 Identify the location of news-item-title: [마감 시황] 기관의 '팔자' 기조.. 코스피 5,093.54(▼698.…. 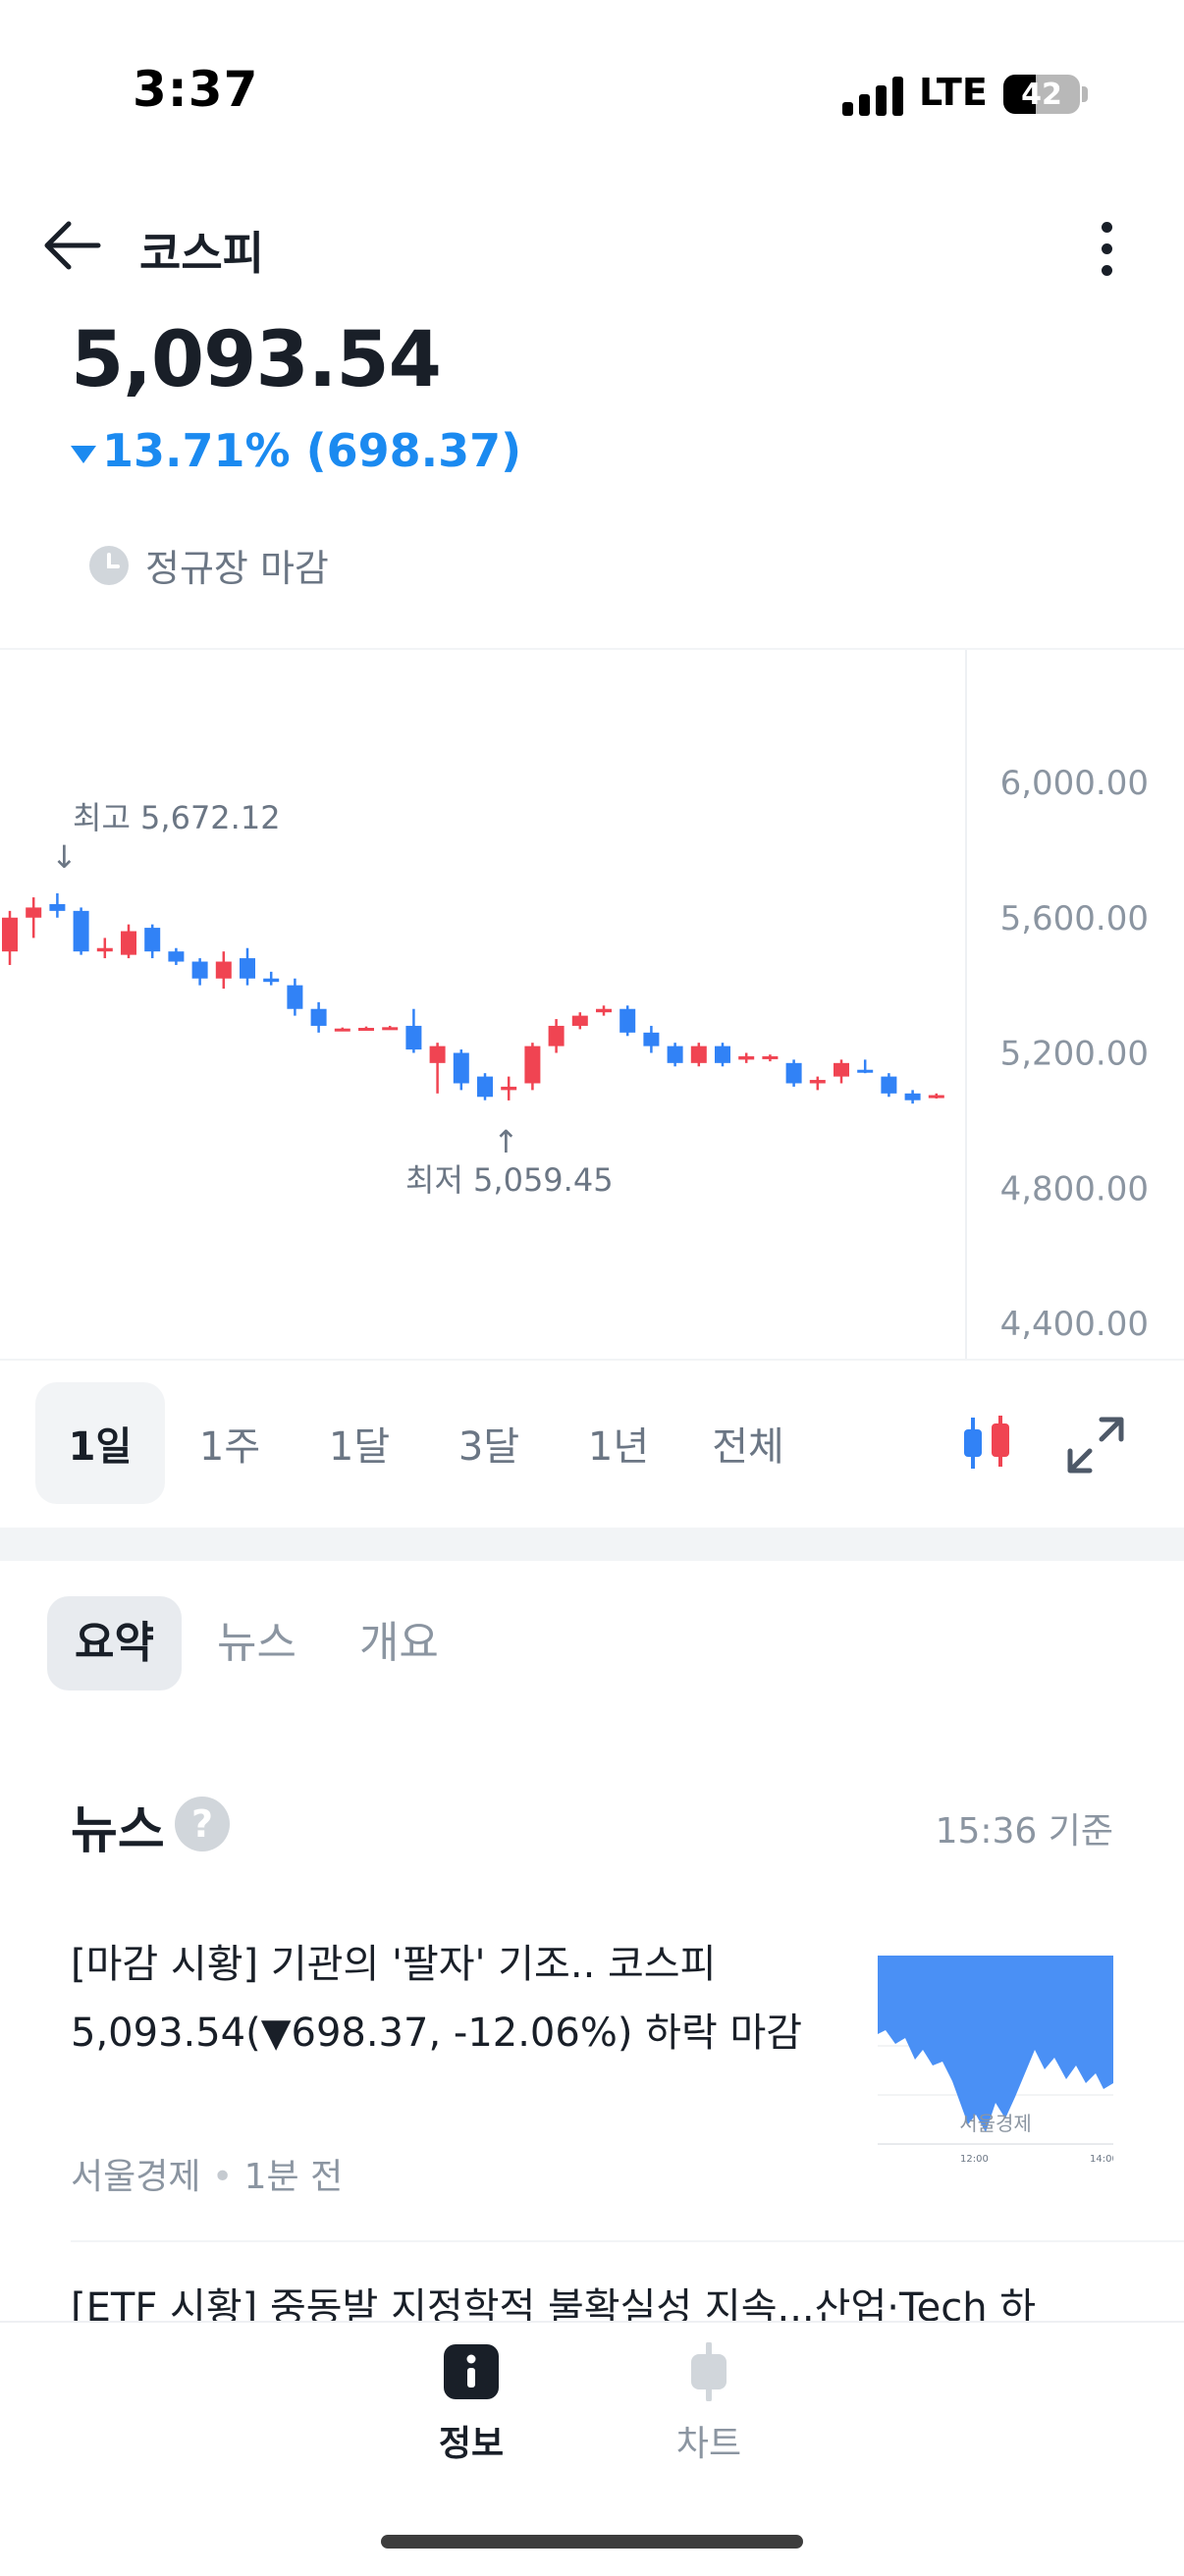
(454, 1998).